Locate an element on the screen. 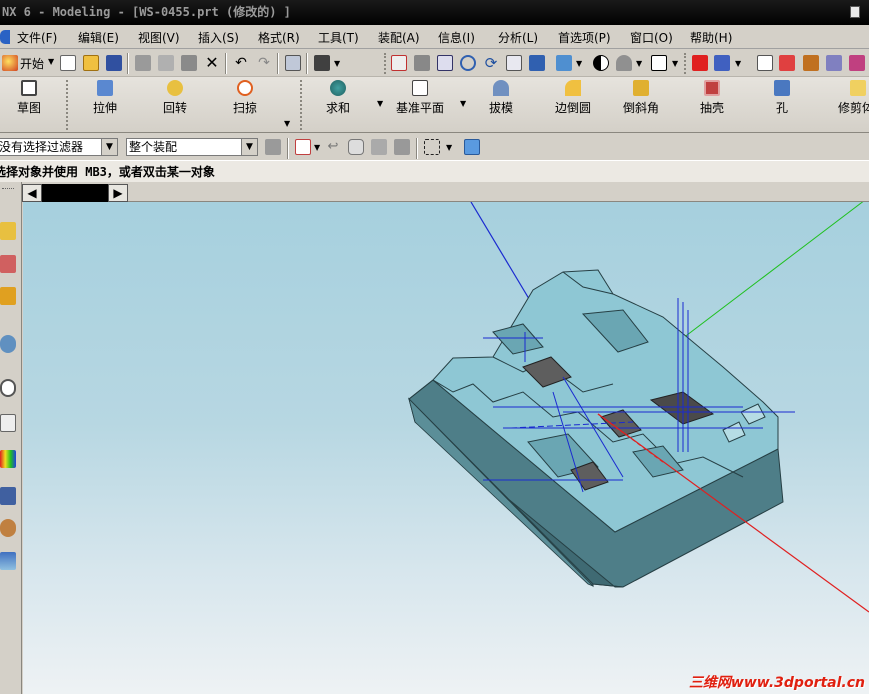 Image resolution: width=869 pixels, height=694 pixels. zoom-icon is located at coordinates (445, 63).